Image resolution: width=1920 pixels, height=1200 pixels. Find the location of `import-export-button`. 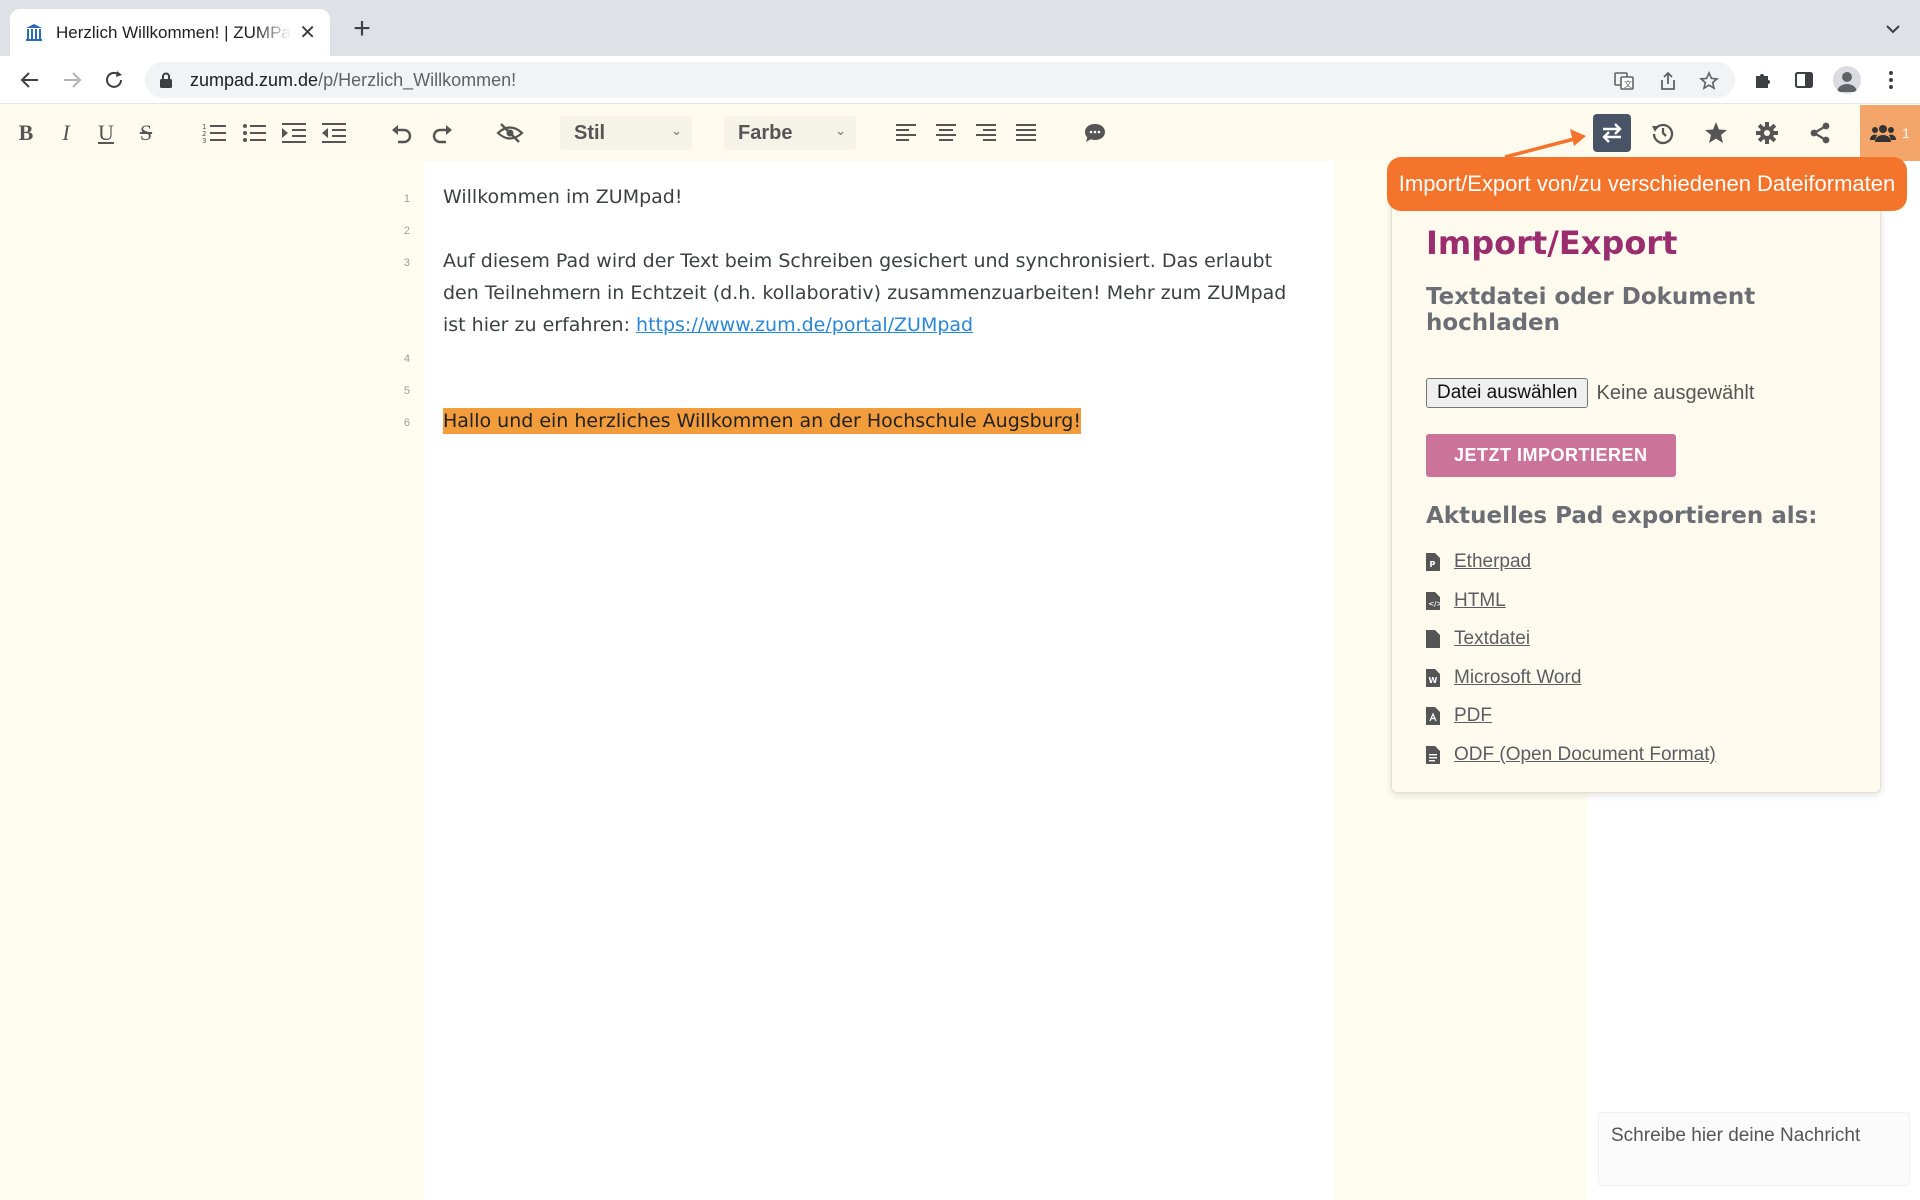

import-export-button is located at coordinates (1612, 133).